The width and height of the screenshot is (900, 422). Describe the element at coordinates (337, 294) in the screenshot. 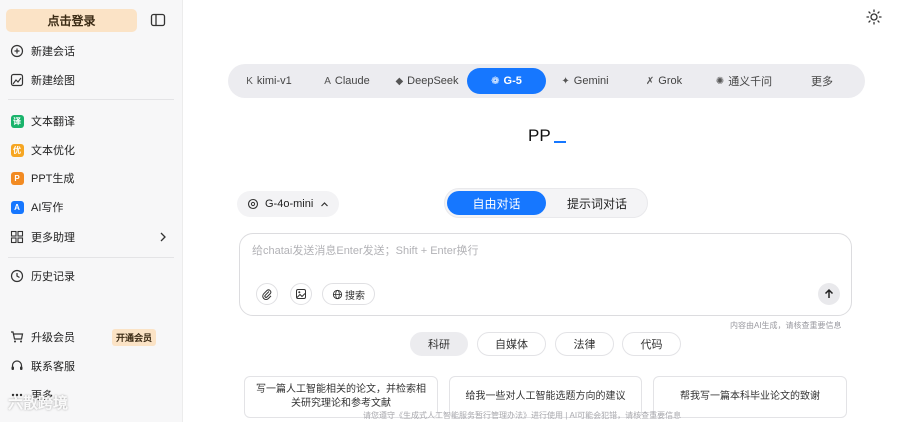

I see `globe-icon` at that location.